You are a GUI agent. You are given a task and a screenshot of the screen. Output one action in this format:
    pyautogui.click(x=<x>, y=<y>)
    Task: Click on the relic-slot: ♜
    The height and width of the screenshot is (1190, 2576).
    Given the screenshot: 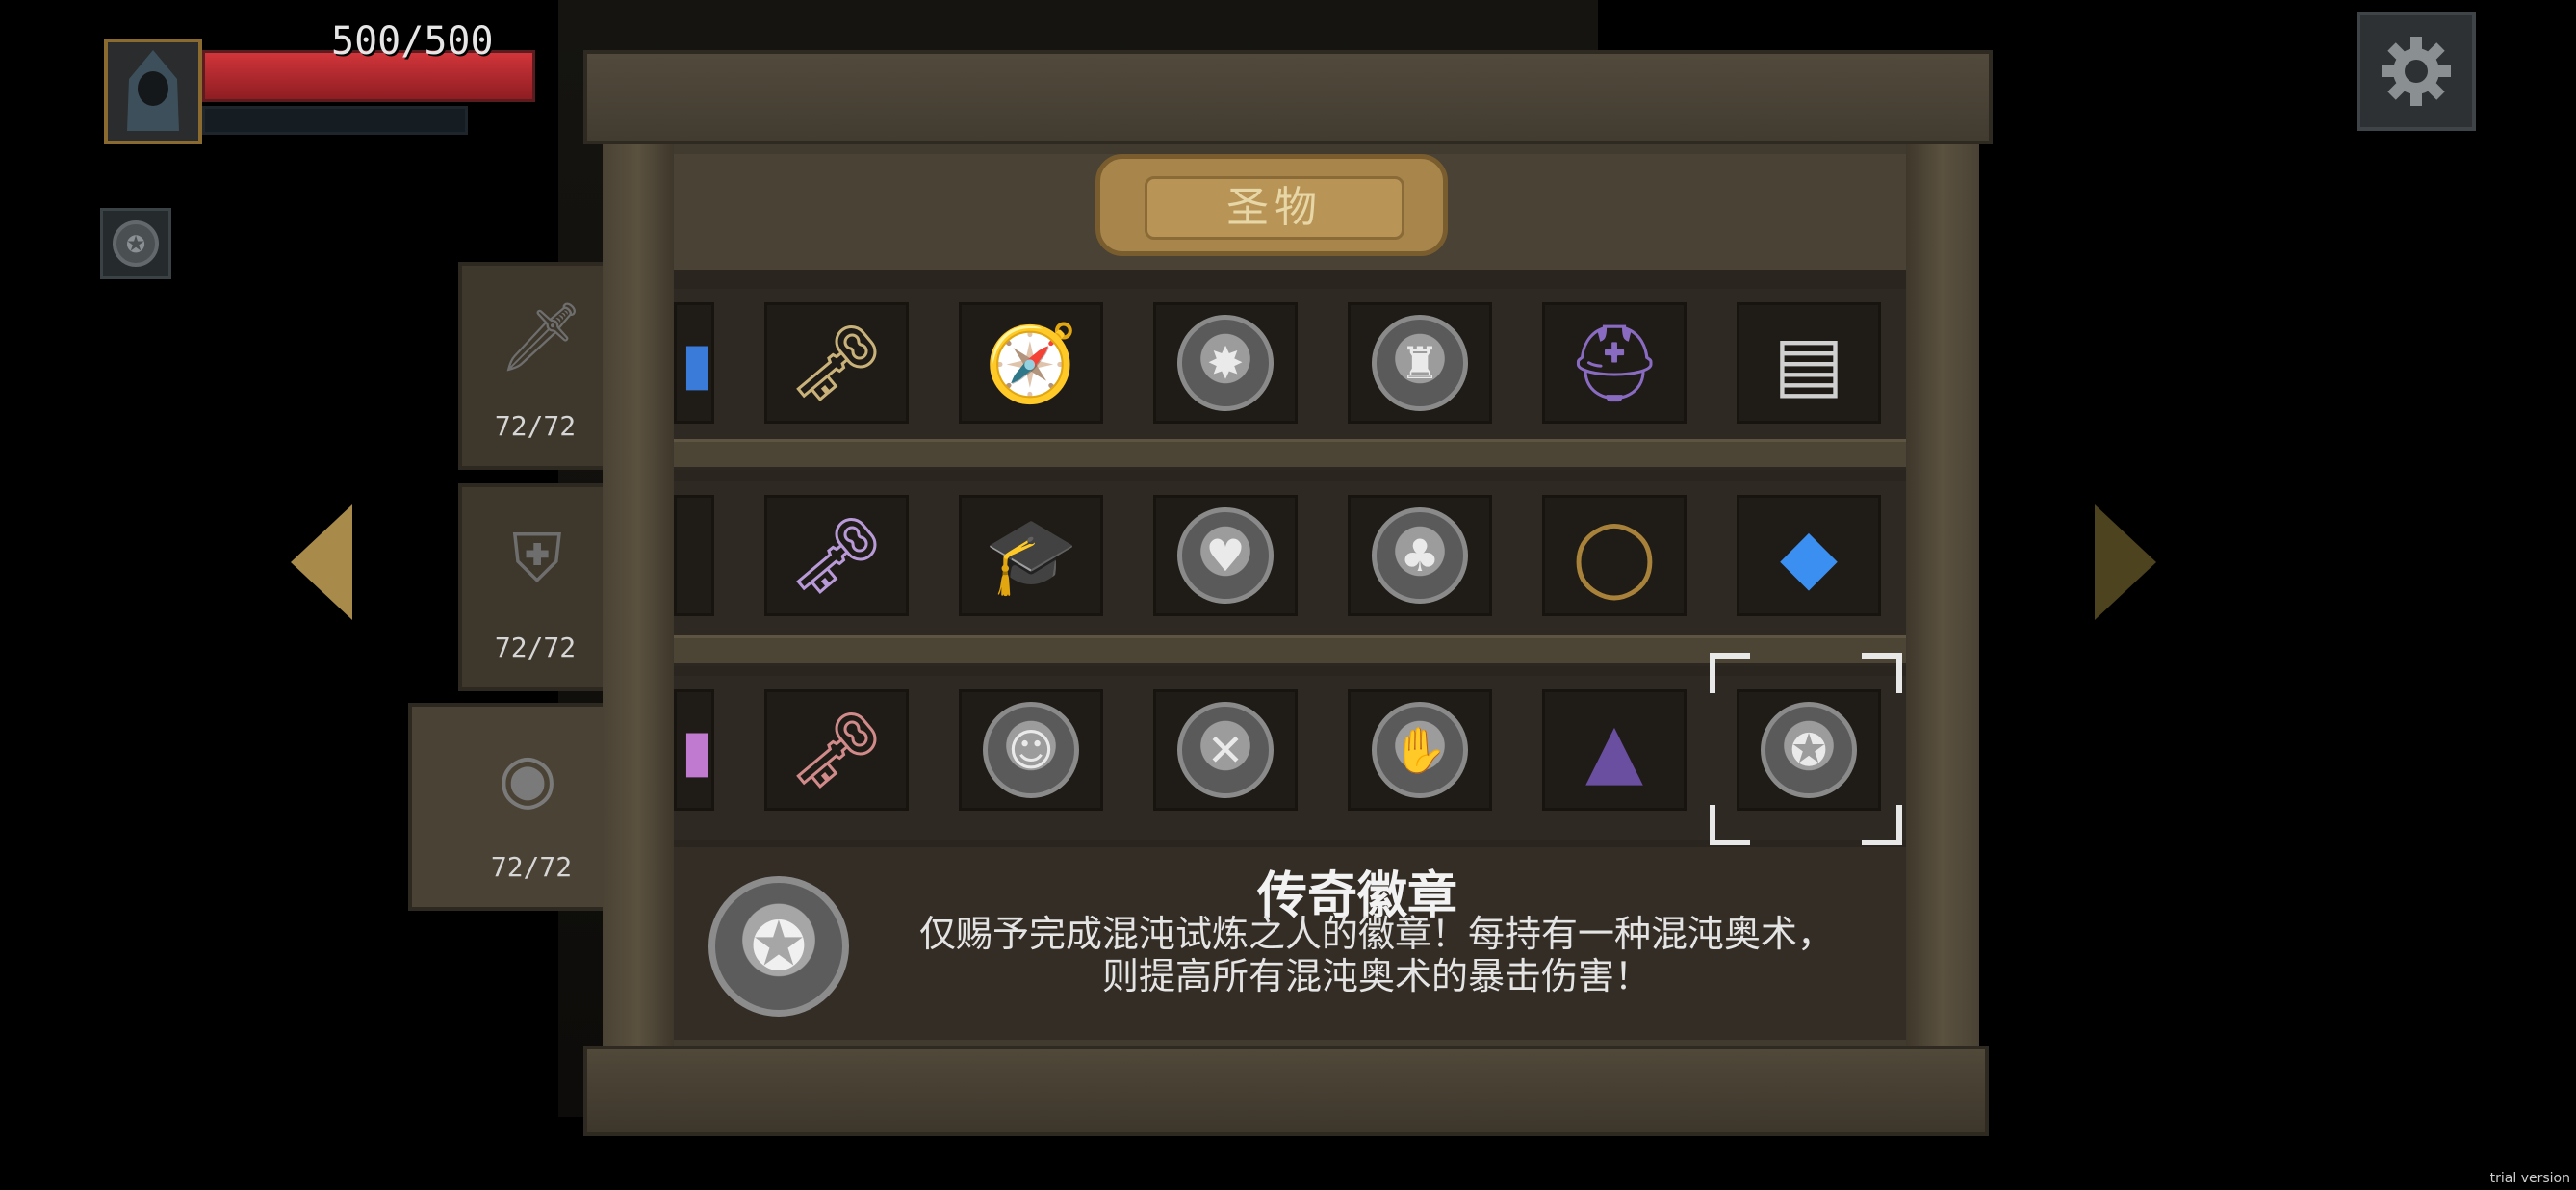 What is the action you would take?
    pyautogui.click(x=1420, y=363)
    